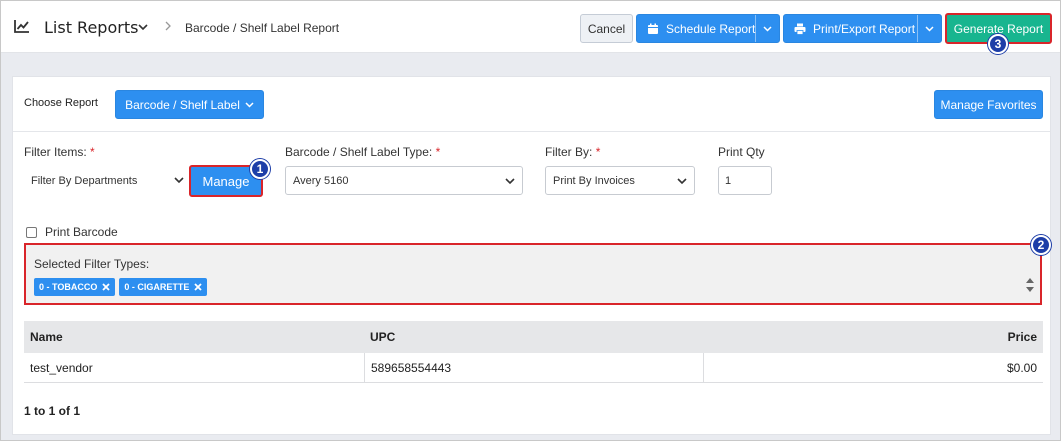 The width and height of the screenshot is (1061, 441). Describe the element at coordinates (594, 180) in the screenshot. I see `filter-by-value: Print By Invoices` at that location.